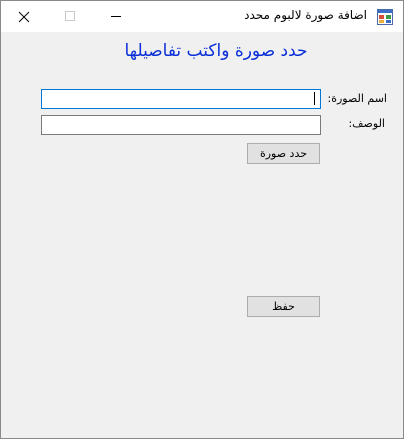 Image resolution: width=404 pixels, height=439 pixels. I want to click on close-icon, so click(24, 16).